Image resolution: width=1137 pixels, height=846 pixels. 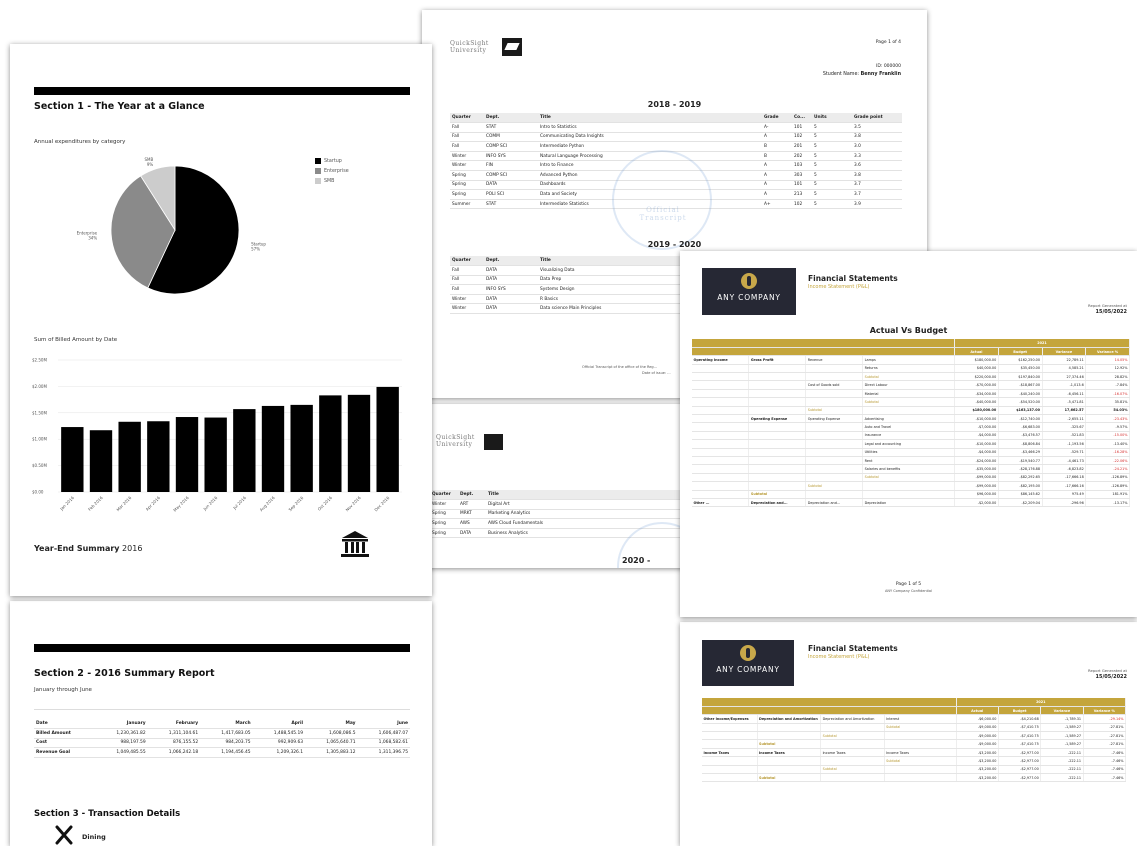 What do you see at coordinates (332, 171) in the screenshot?
I see `legend-item-enterprise: Enterprise` at bounding box center [332, 171].